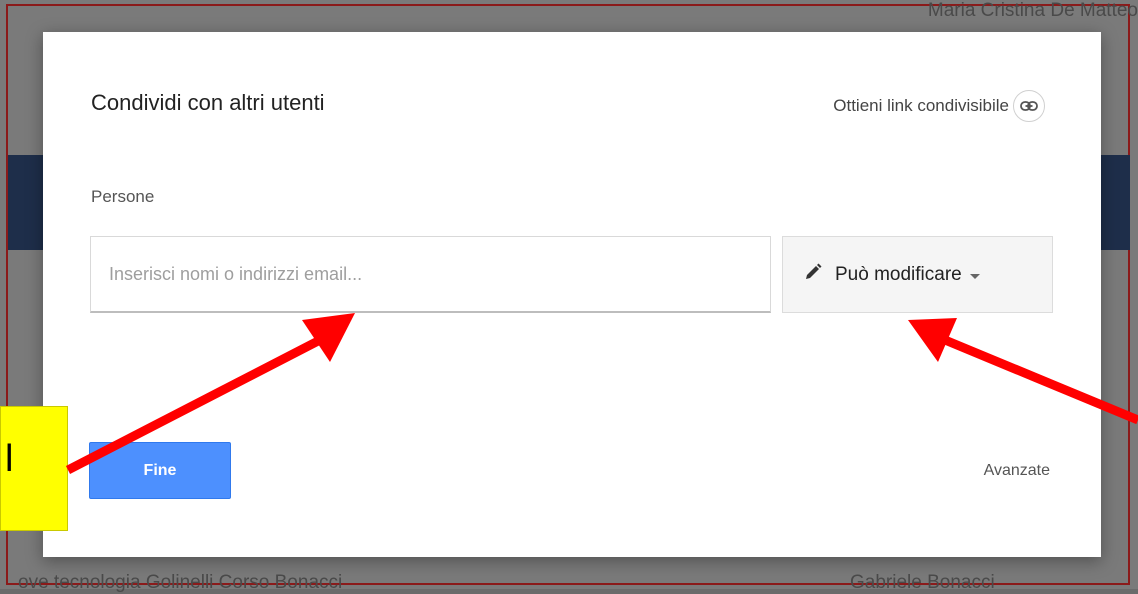  What do you see at coordinates (813, 274) in the screenshot?
I see `pencil-icon` at bounding box center [813, 274].